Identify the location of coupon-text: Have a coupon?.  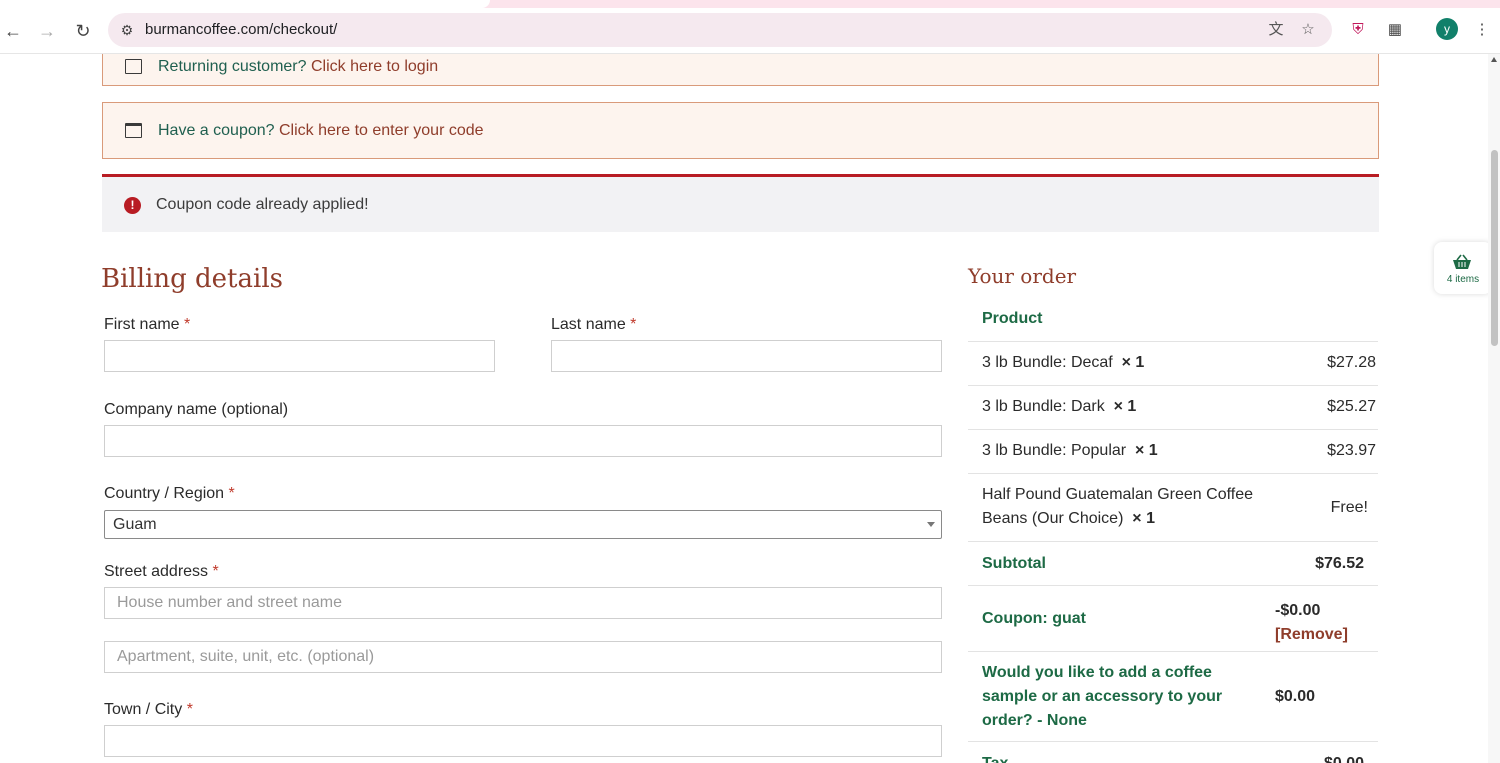
(216, 130).